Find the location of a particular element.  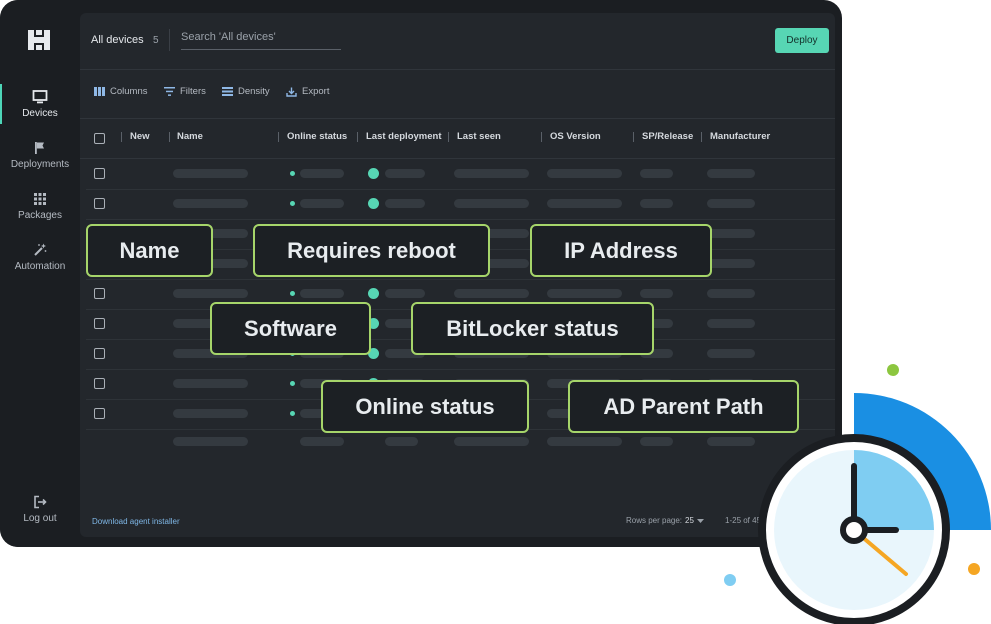

sidebar-item-label: Devices is located at coordinates (40, 113).